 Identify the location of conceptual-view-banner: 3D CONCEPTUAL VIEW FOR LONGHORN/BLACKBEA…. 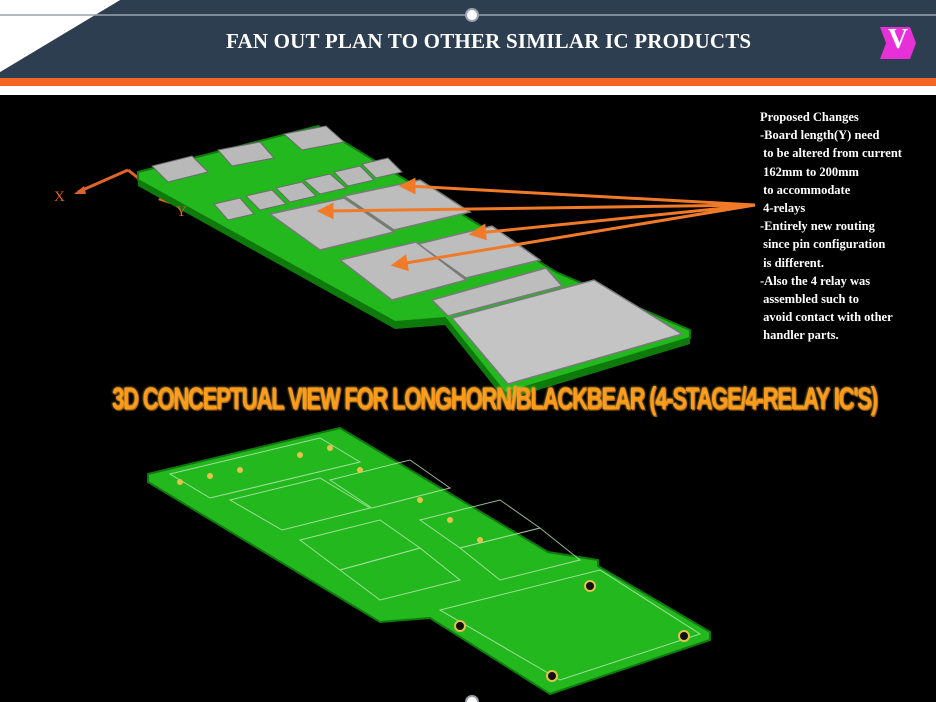
(495, 398).